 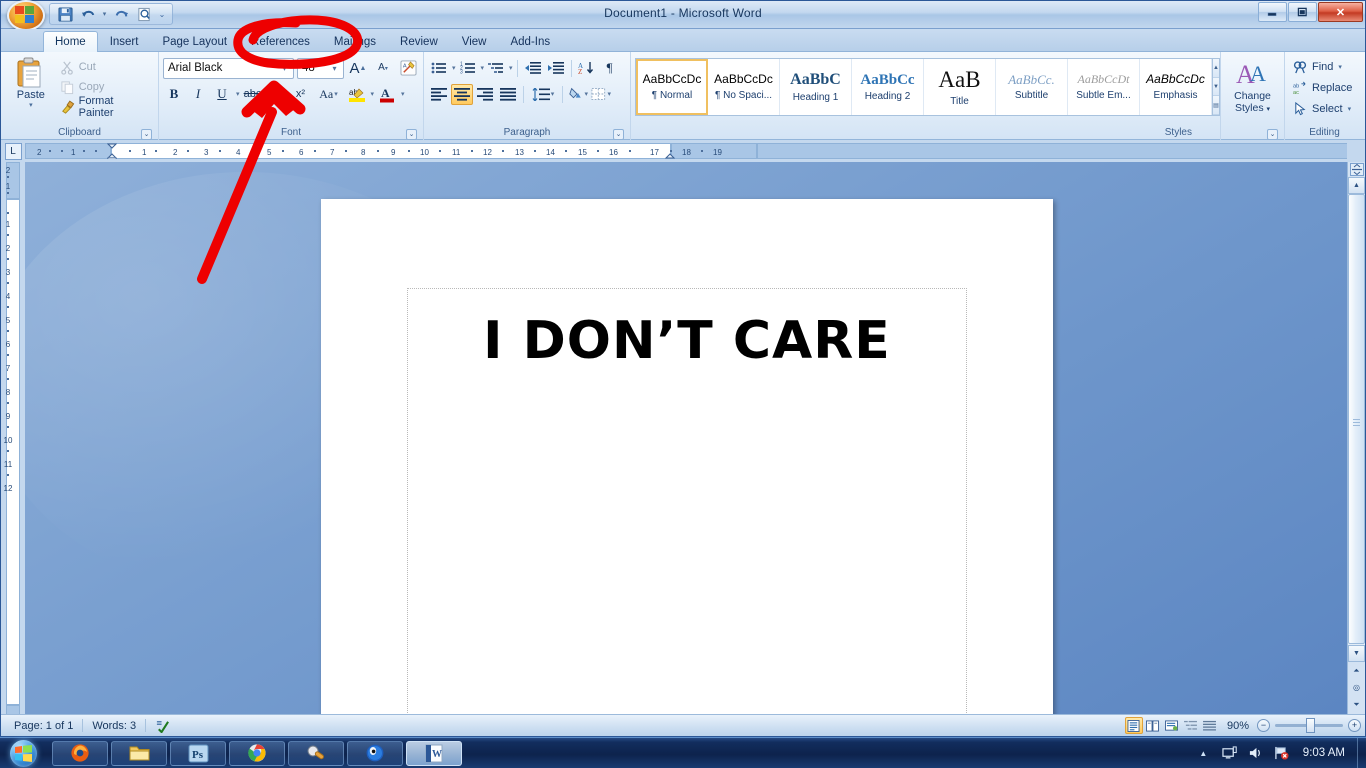 What do you see at coordinates (80, 753) in the screenshot?
I see `taskbar-firefox` at bounding box center [80, 753].